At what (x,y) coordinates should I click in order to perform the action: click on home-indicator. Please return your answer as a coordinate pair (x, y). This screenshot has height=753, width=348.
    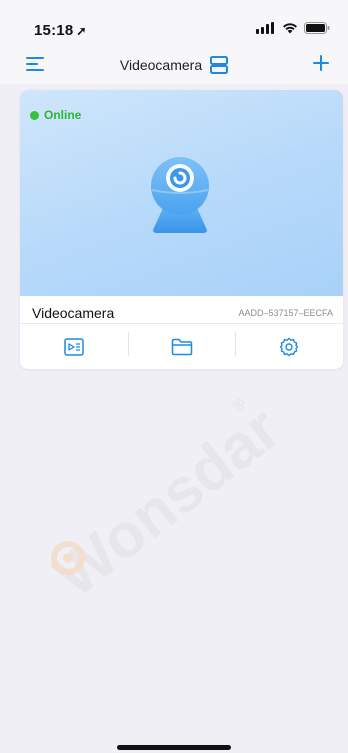
    Looking at the image, I should click on (174, 747).